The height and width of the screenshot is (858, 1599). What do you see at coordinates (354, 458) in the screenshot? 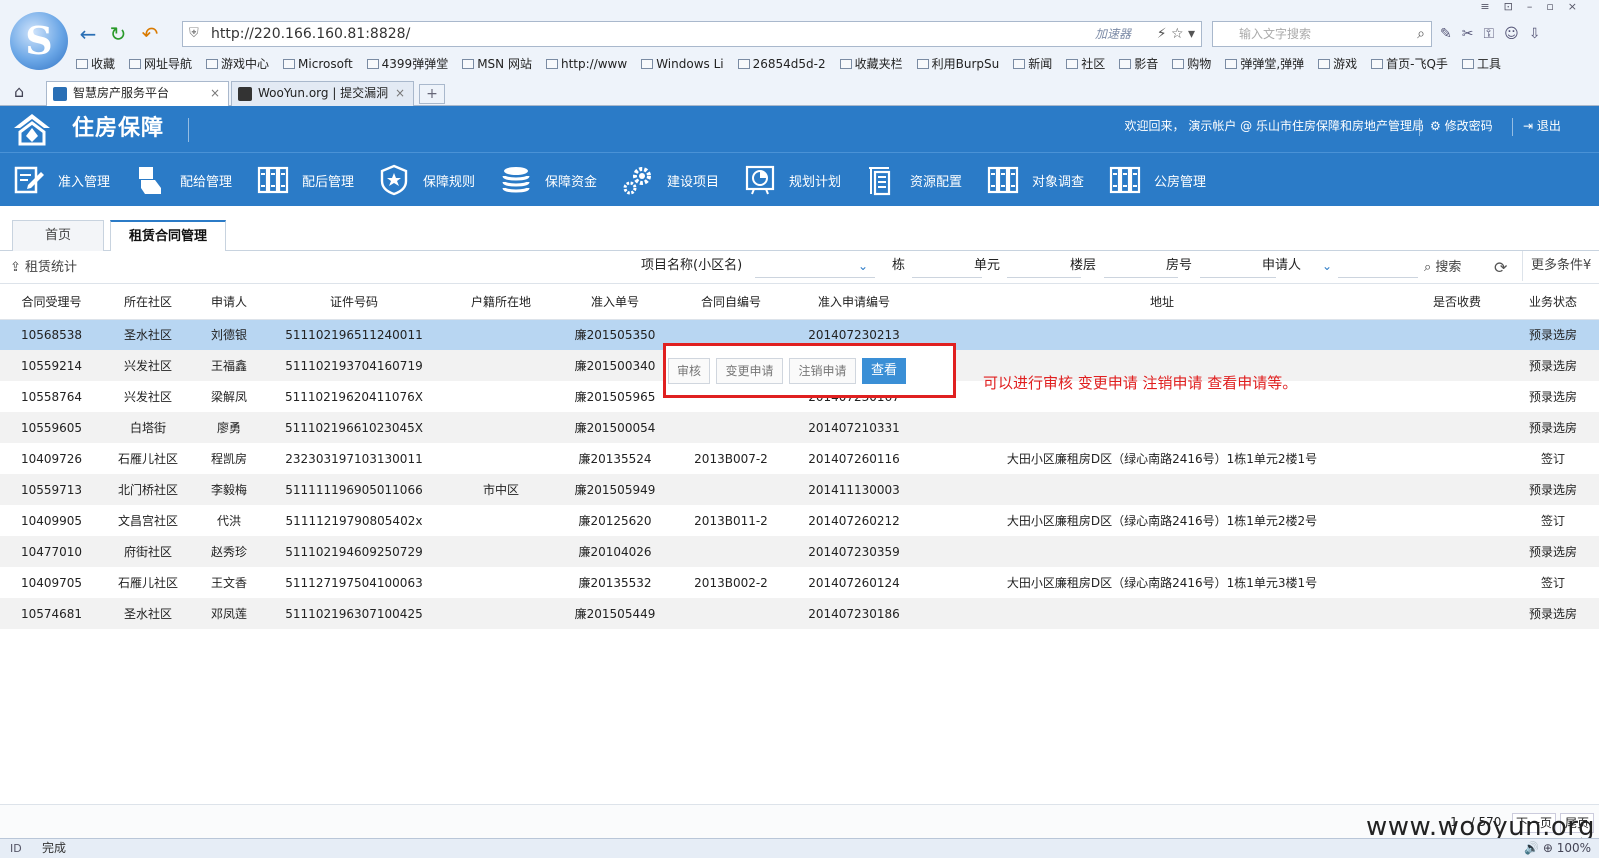
I see `table-cell: 232303197103130011` at bounding box center [354, 458].